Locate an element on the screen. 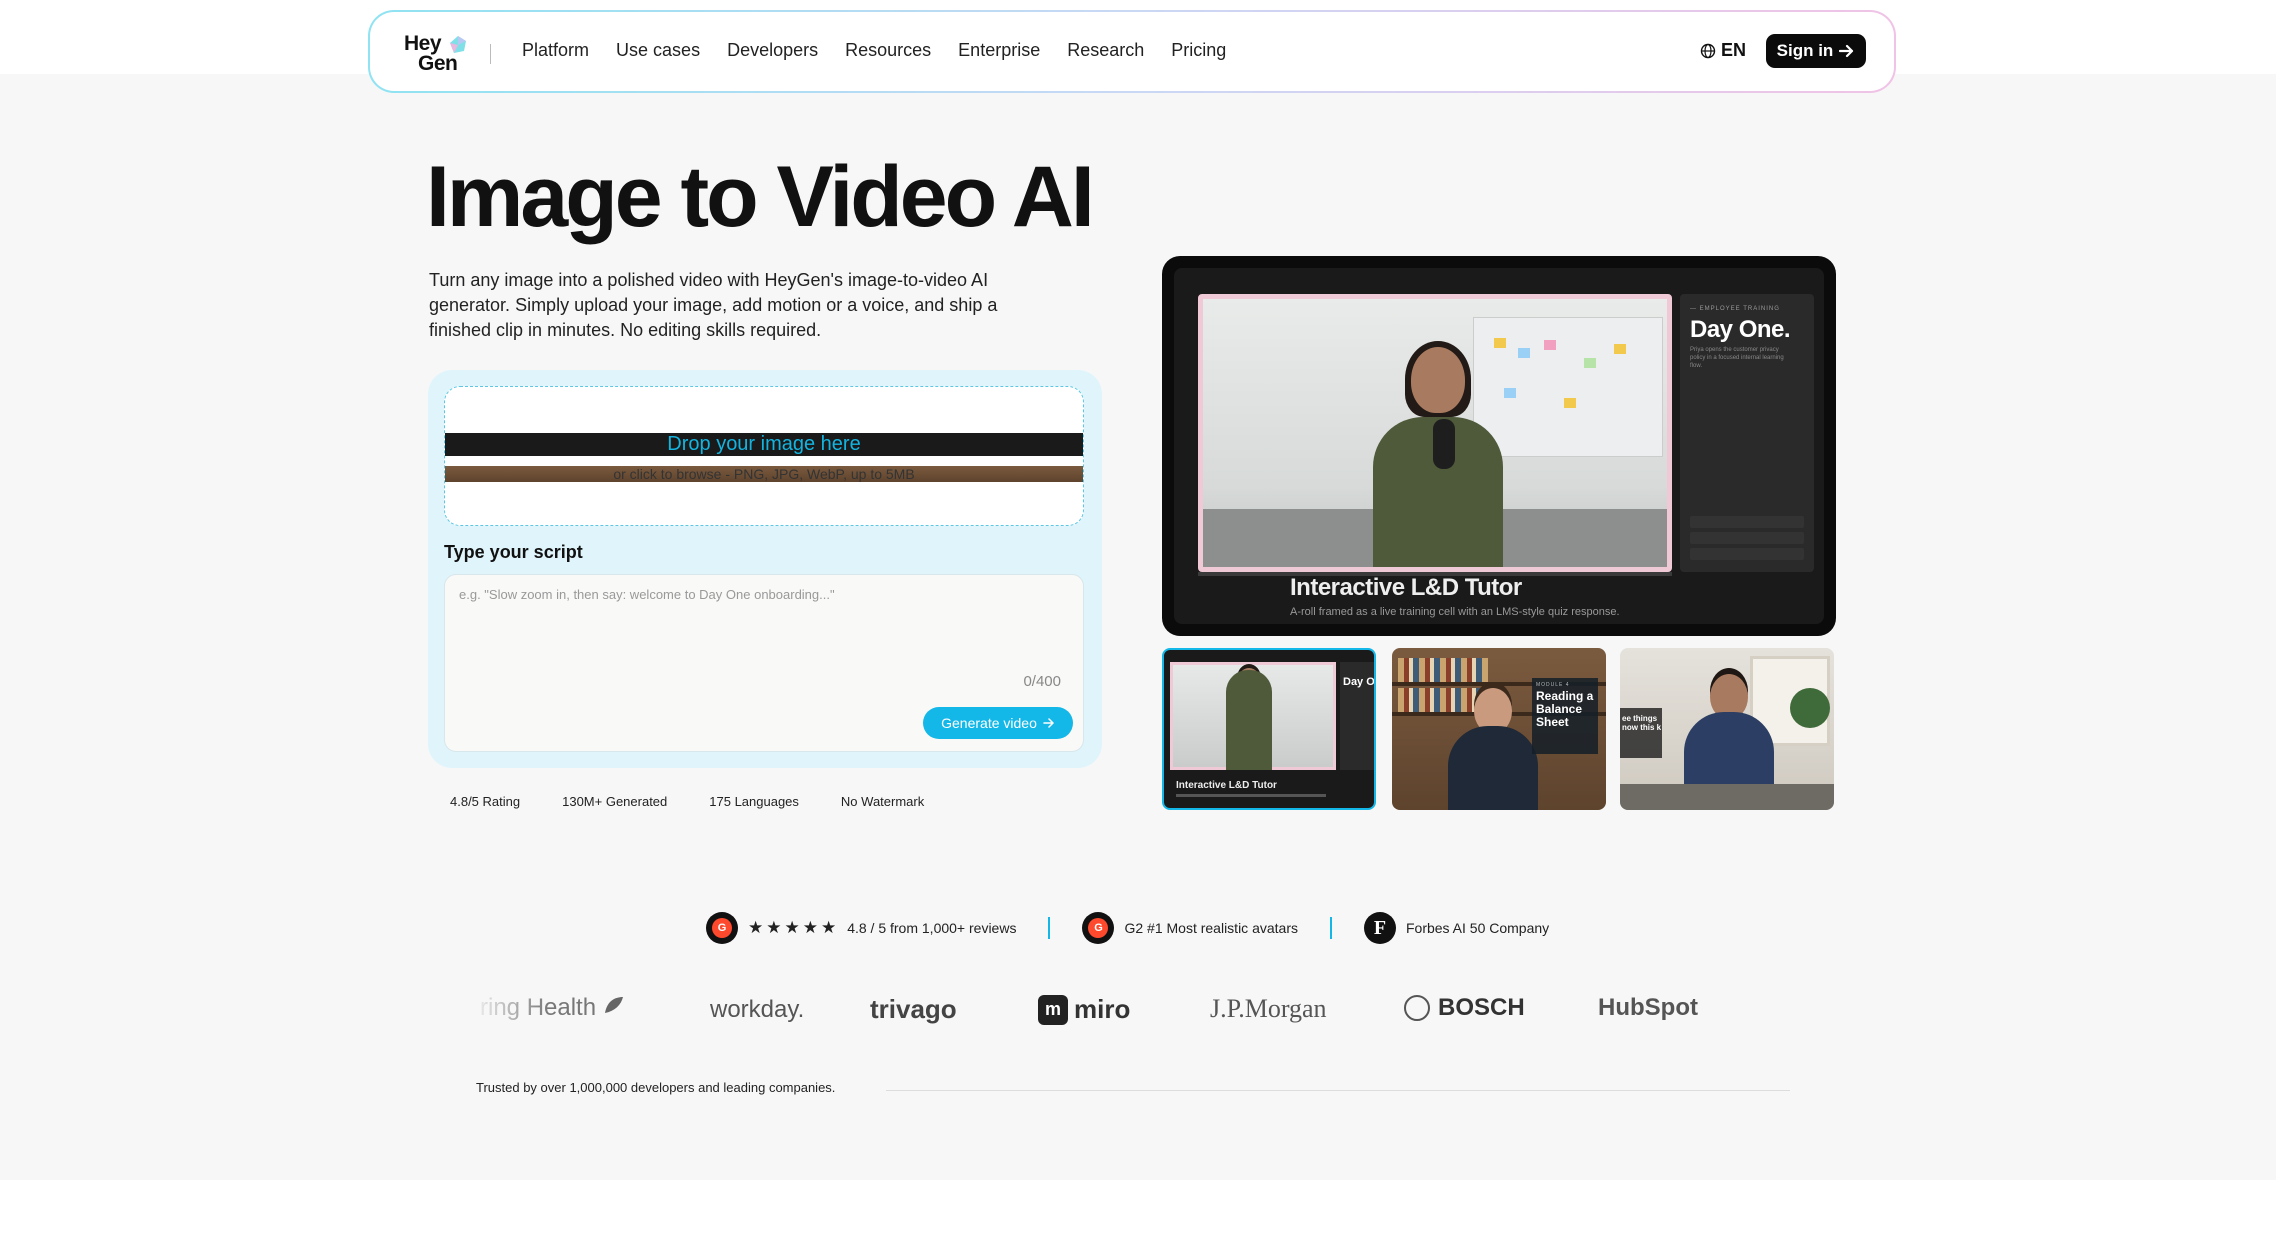 The image size is (2276, 1248). star-rating-icon: ★★★★★ is located at coordinates (794, 927).